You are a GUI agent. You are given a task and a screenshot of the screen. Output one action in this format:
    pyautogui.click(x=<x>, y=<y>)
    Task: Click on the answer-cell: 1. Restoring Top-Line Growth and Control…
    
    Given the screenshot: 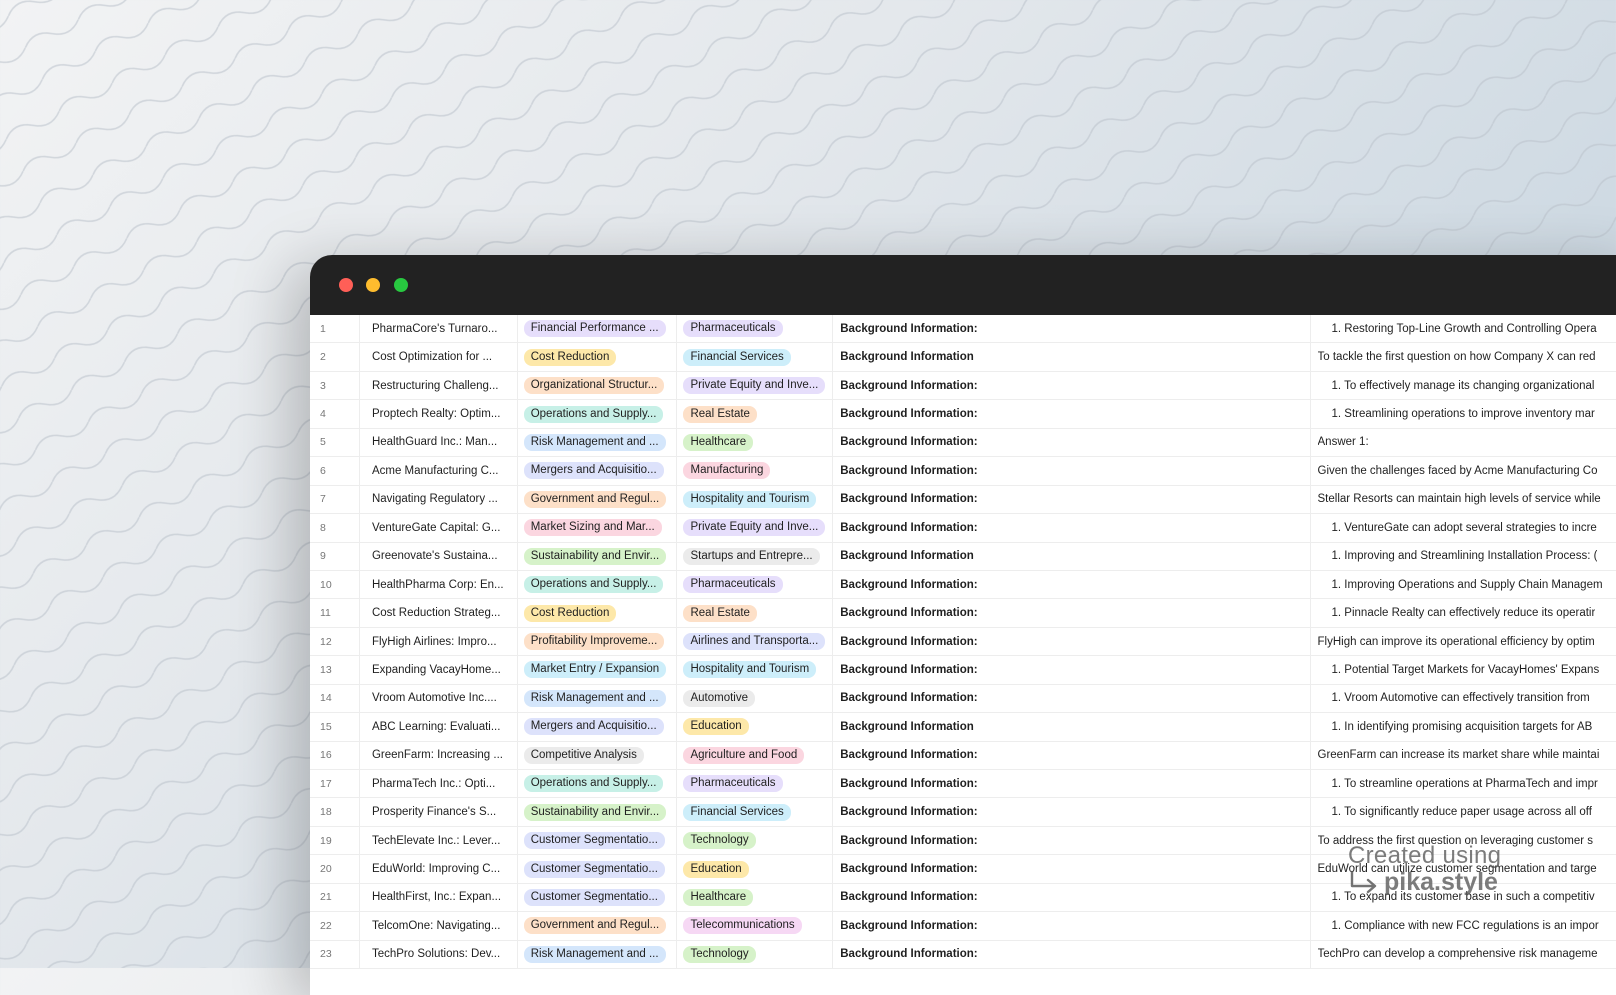 What is the action you would take?
    pyautogui.click(x=1463, y=328)
    